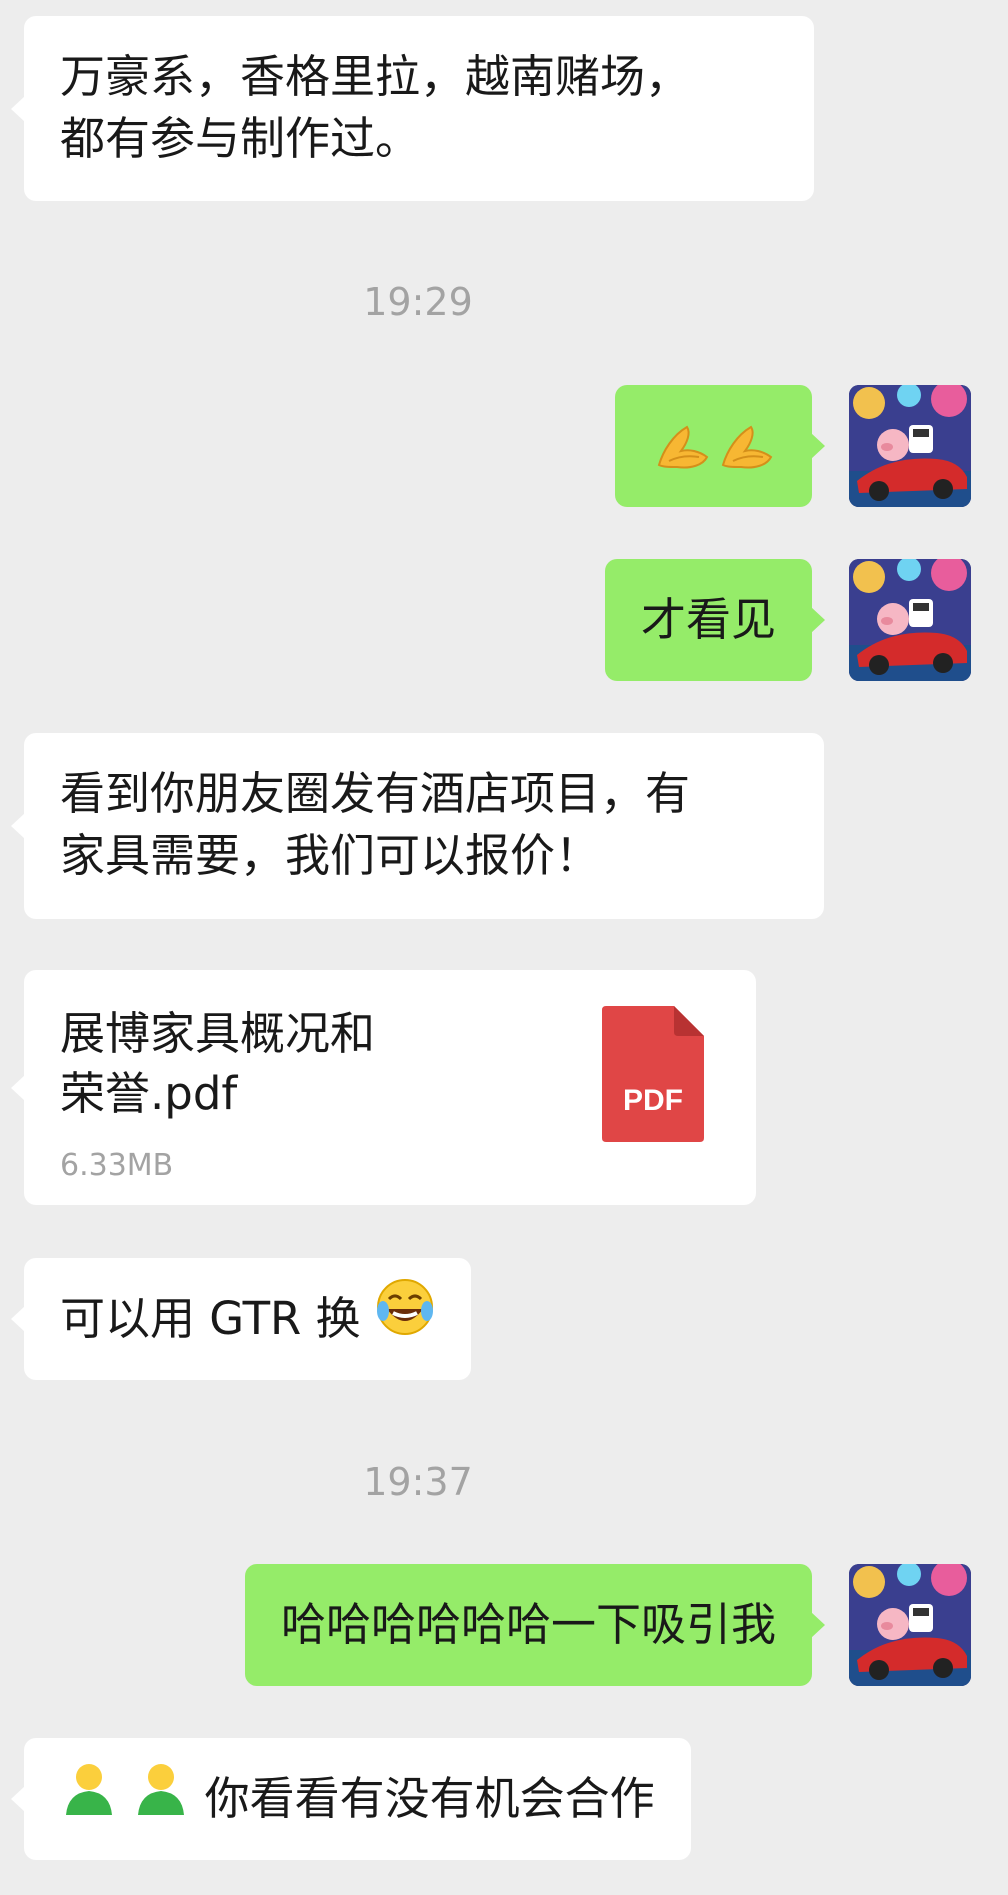 The height and width of the screenshot is (1895, 1008). I want to click on timestamp: 19:29, so click(418, 302).